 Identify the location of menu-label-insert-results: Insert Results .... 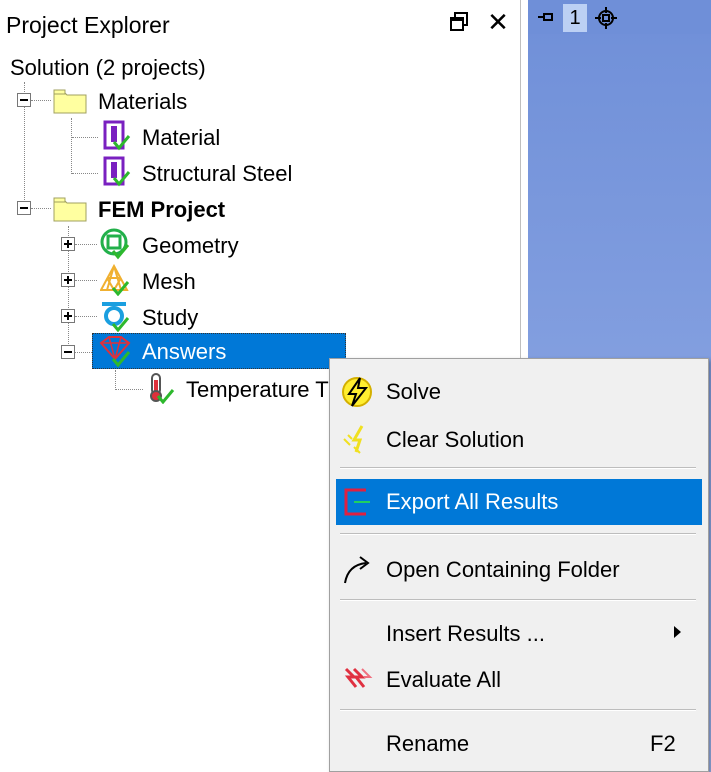
(465, 633).